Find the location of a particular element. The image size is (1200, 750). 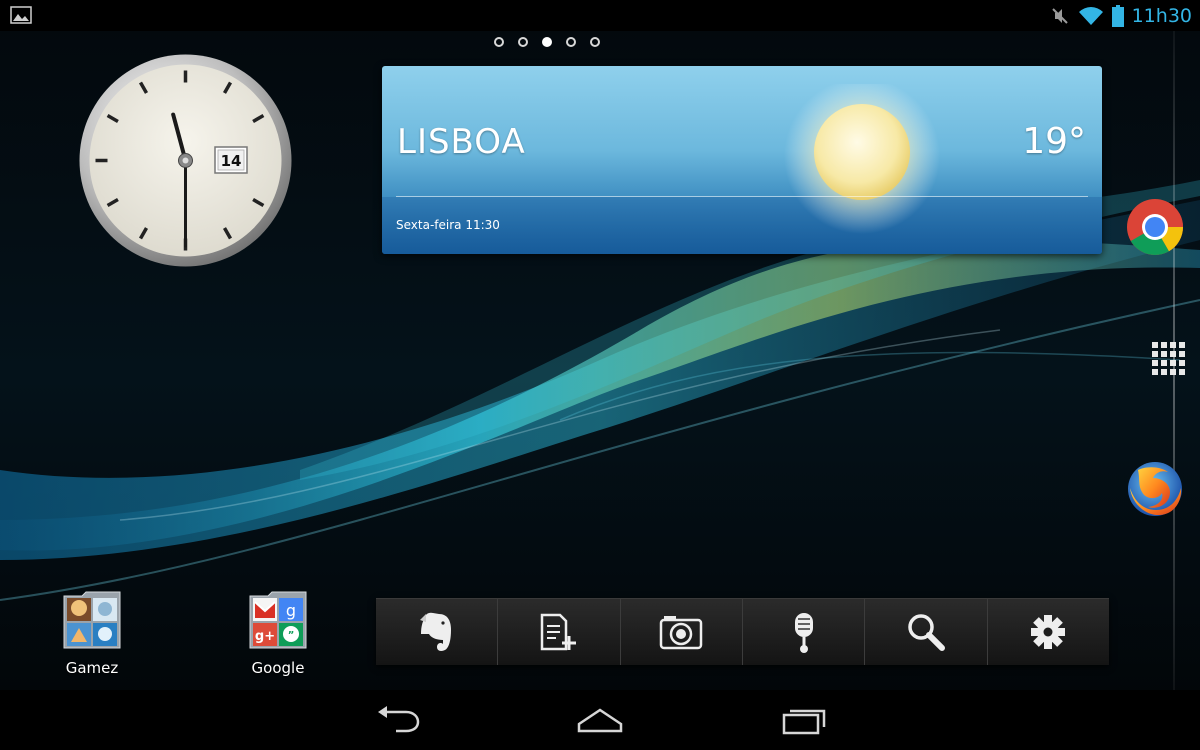

home-button is located at coordinates (600, 720).